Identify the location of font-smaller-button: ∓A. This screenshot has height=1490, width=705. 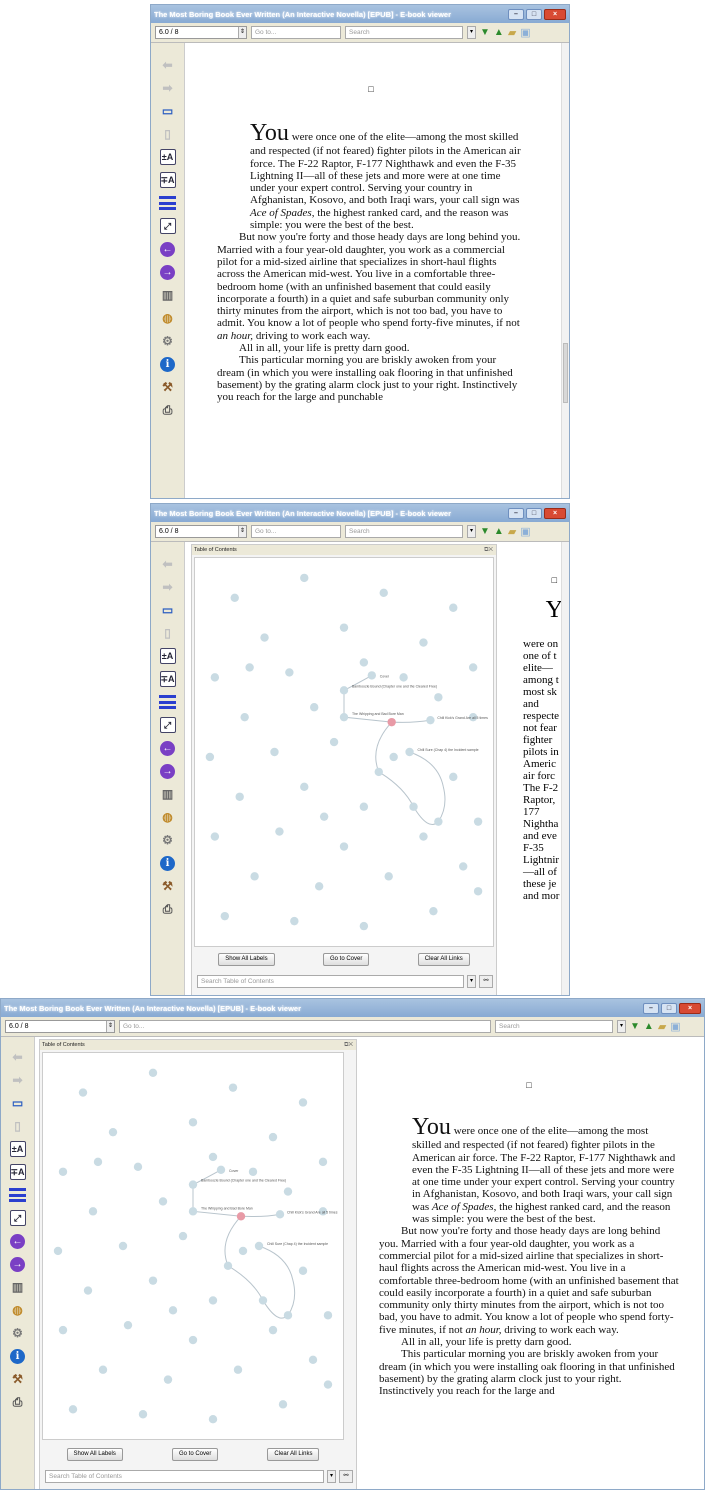
(168, 180).